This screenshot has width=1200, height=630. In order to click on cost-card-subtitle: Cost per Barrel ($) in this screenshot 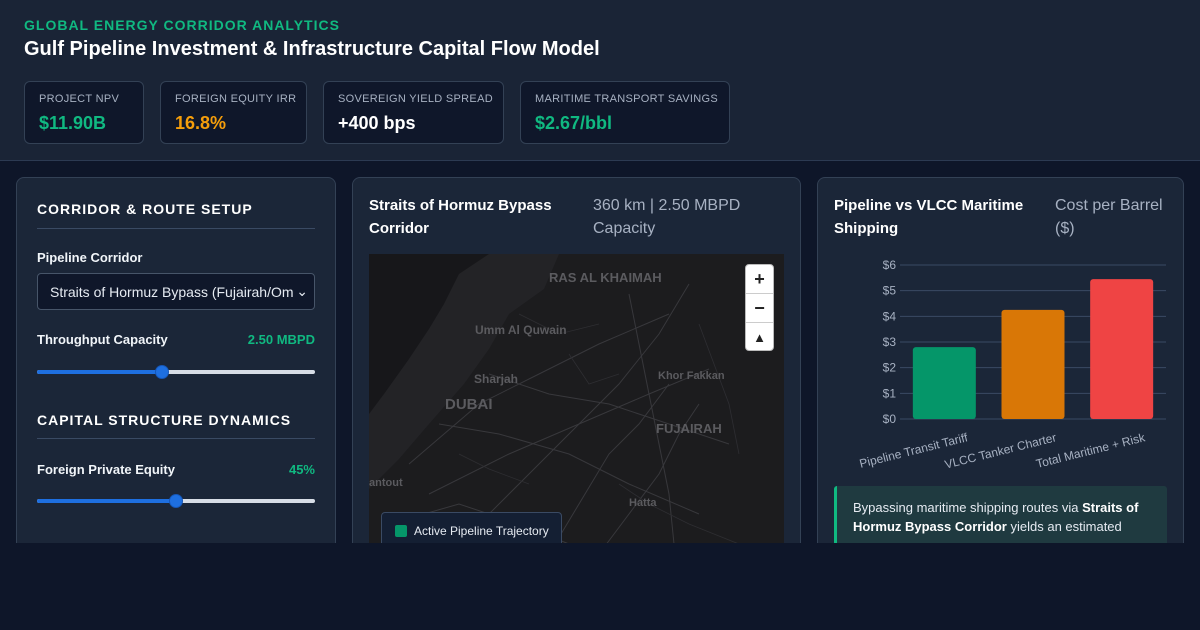, I will do `click(1109, 217)`.